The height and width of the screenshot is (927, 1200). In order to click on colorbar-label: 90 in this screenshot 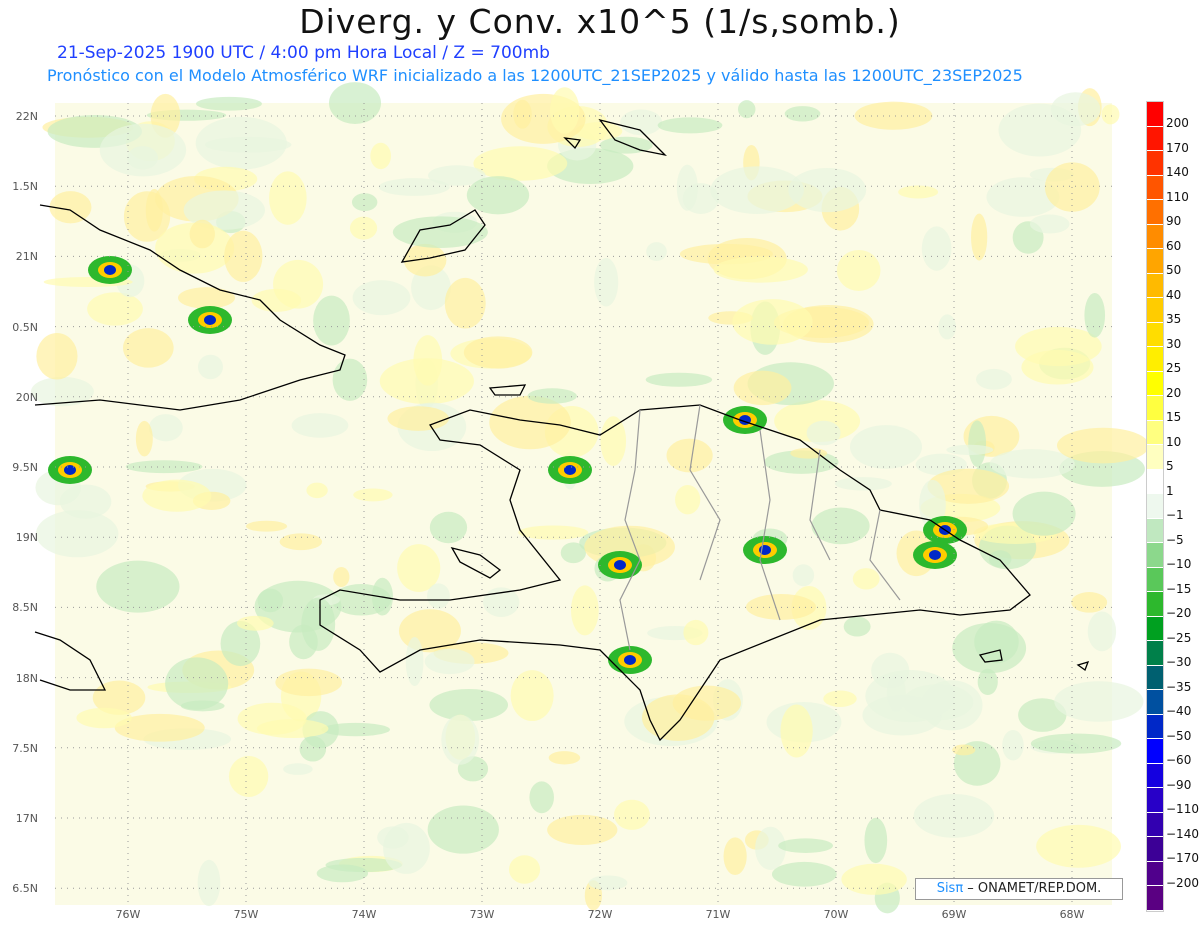, I will do `click(1174, 221)`.